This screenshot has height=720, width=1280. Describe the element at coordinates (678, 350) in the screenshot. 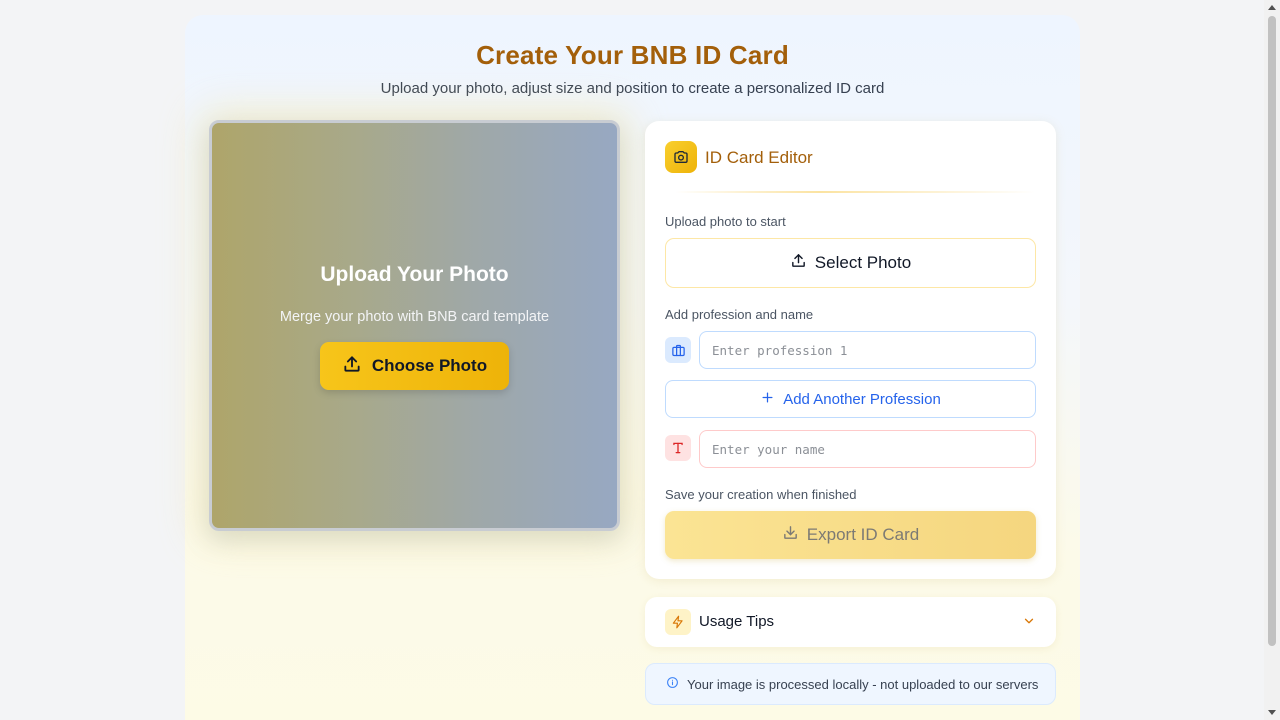

I see `briefcase-icon` at that location.